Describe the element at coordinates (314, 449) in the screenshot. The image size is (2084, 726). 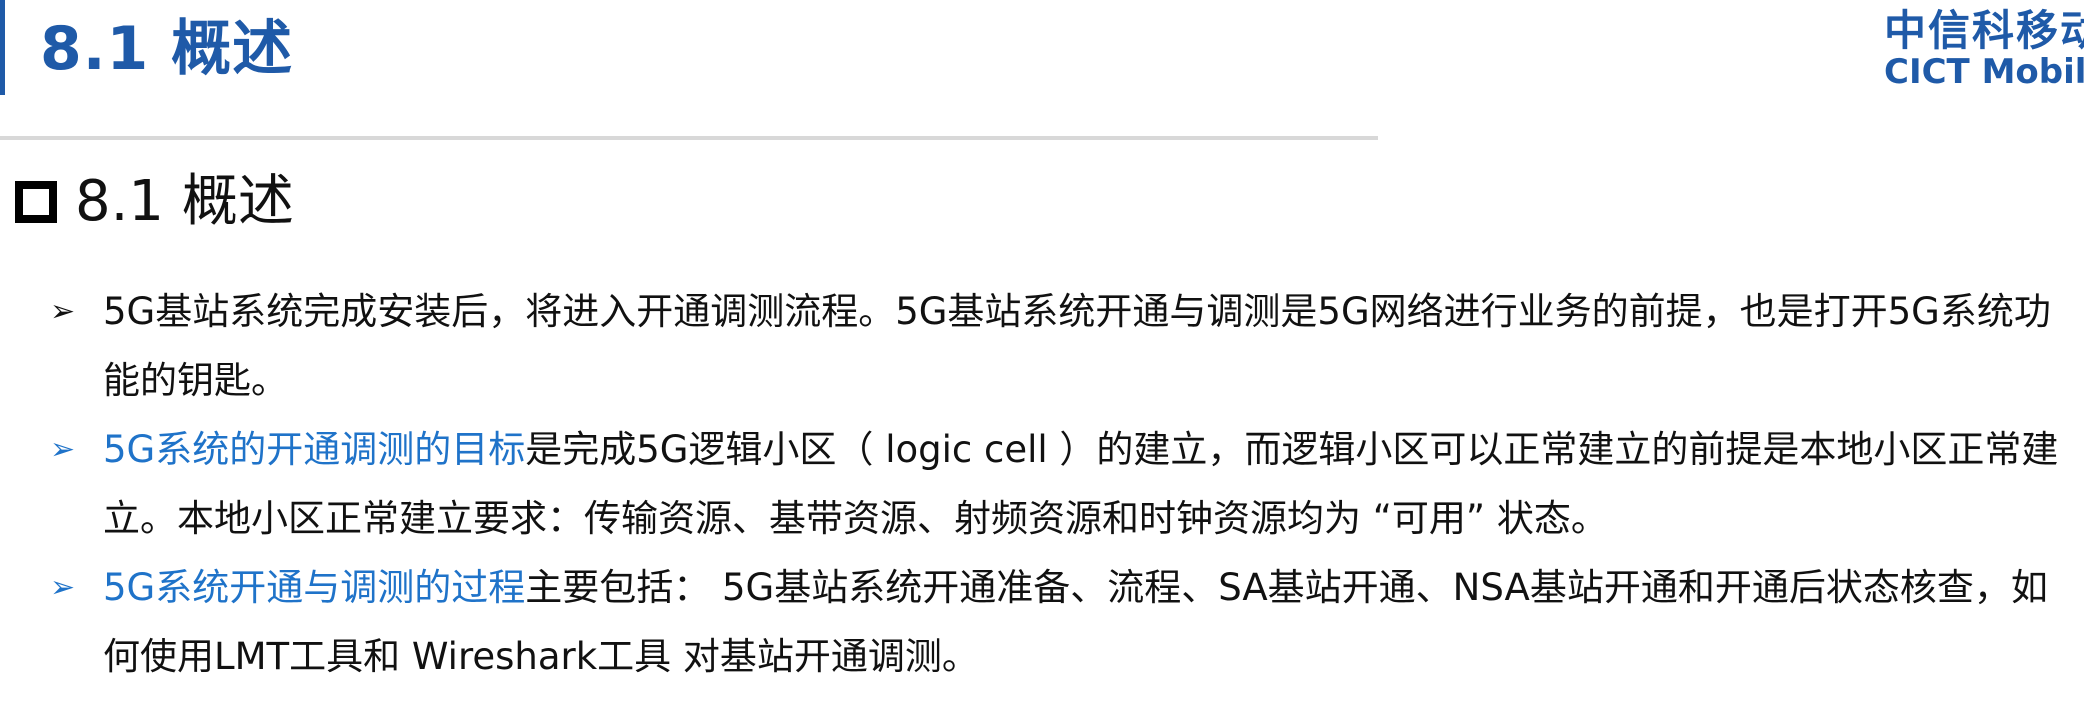
I see `bullet-highlight: 5G系统的开通调测的目标` at that location.